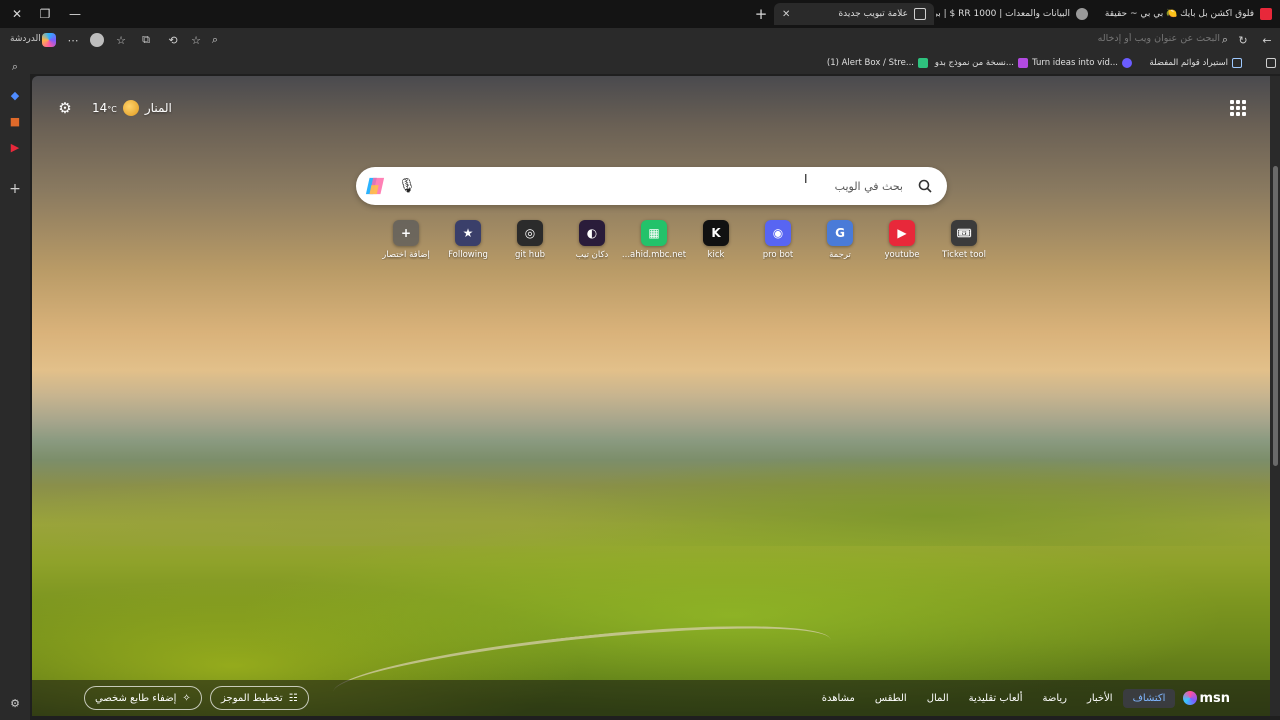 The width and height of the screenshot is (1280, 720). I want to click on folder-icon, so click(1271, 63).